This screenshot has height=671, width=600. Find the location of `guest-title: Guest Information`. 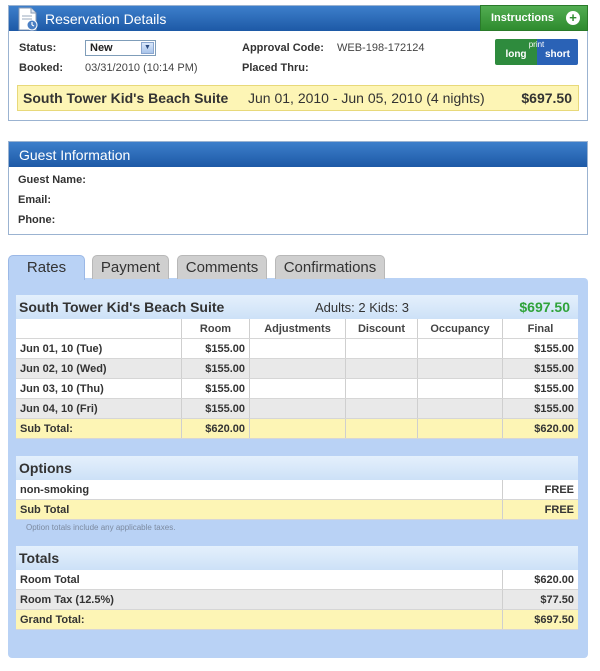

guest-title: Guest Information is located at coordinates (75, 154).